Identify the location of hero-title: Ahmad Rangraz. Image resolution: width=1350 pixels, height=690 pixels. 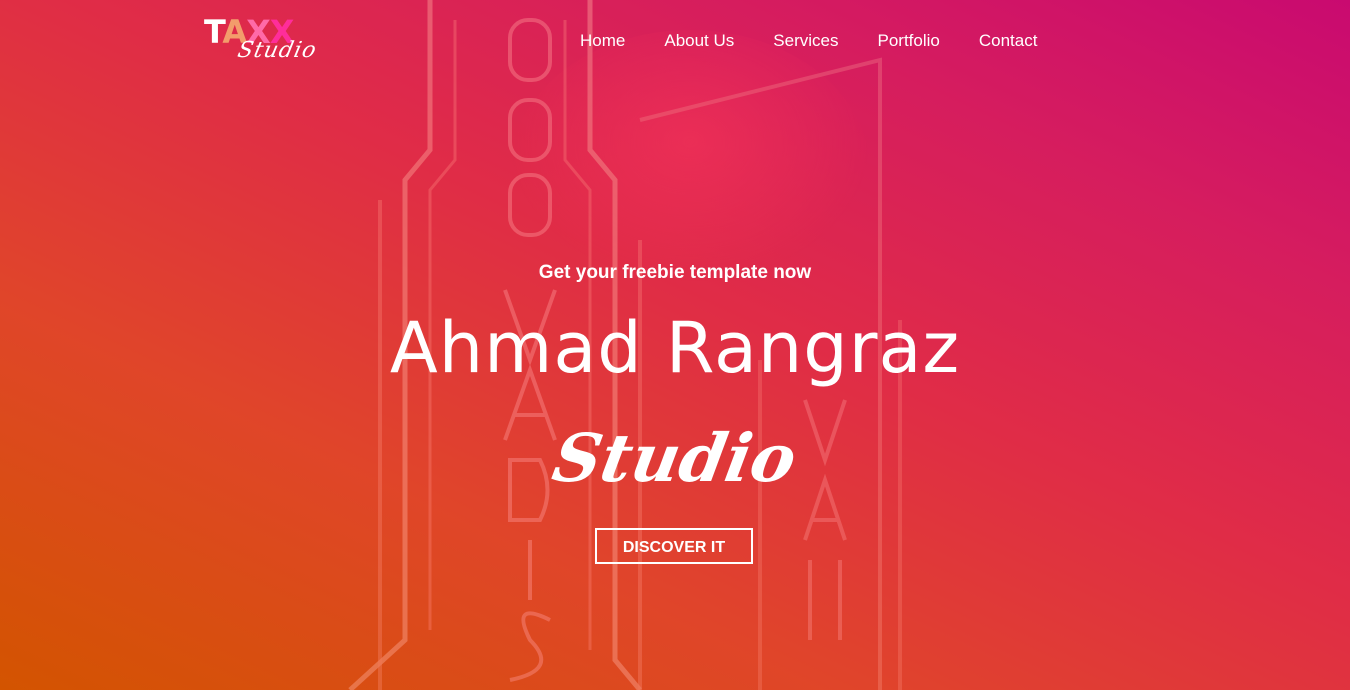
(675, 348).